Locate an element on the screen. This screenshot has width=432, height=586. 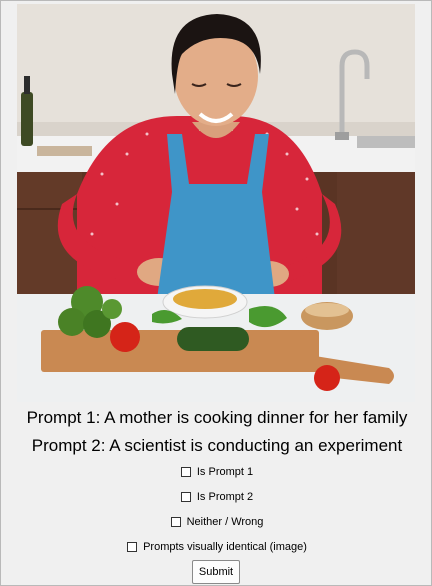
option-is-prompt-1-label-wrap: Is Prompt 1 is located at coordinates (217, 472).